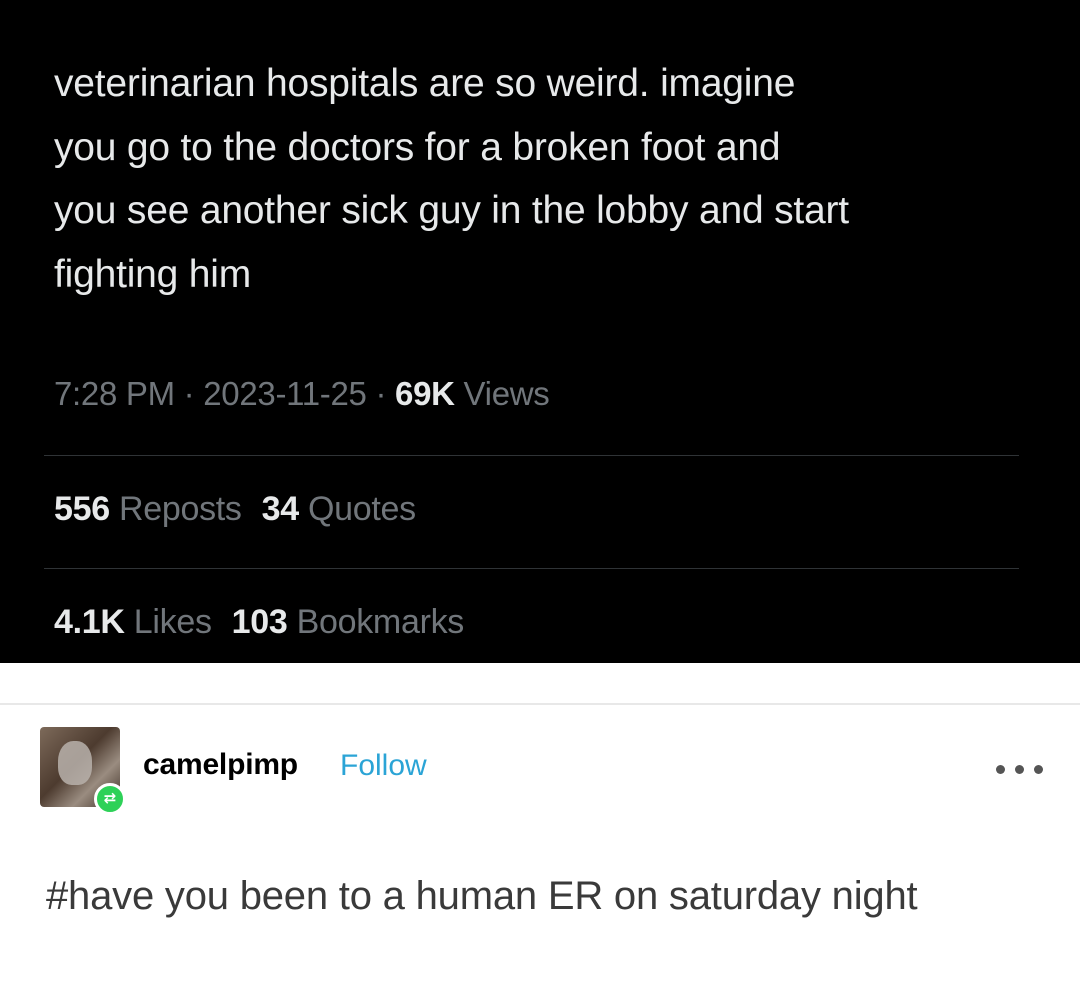 The width and height of the screenshot is (1080, 991). Describe the element at coordinates (540, 704) in the screenshot. I see `post-separator` at that location.